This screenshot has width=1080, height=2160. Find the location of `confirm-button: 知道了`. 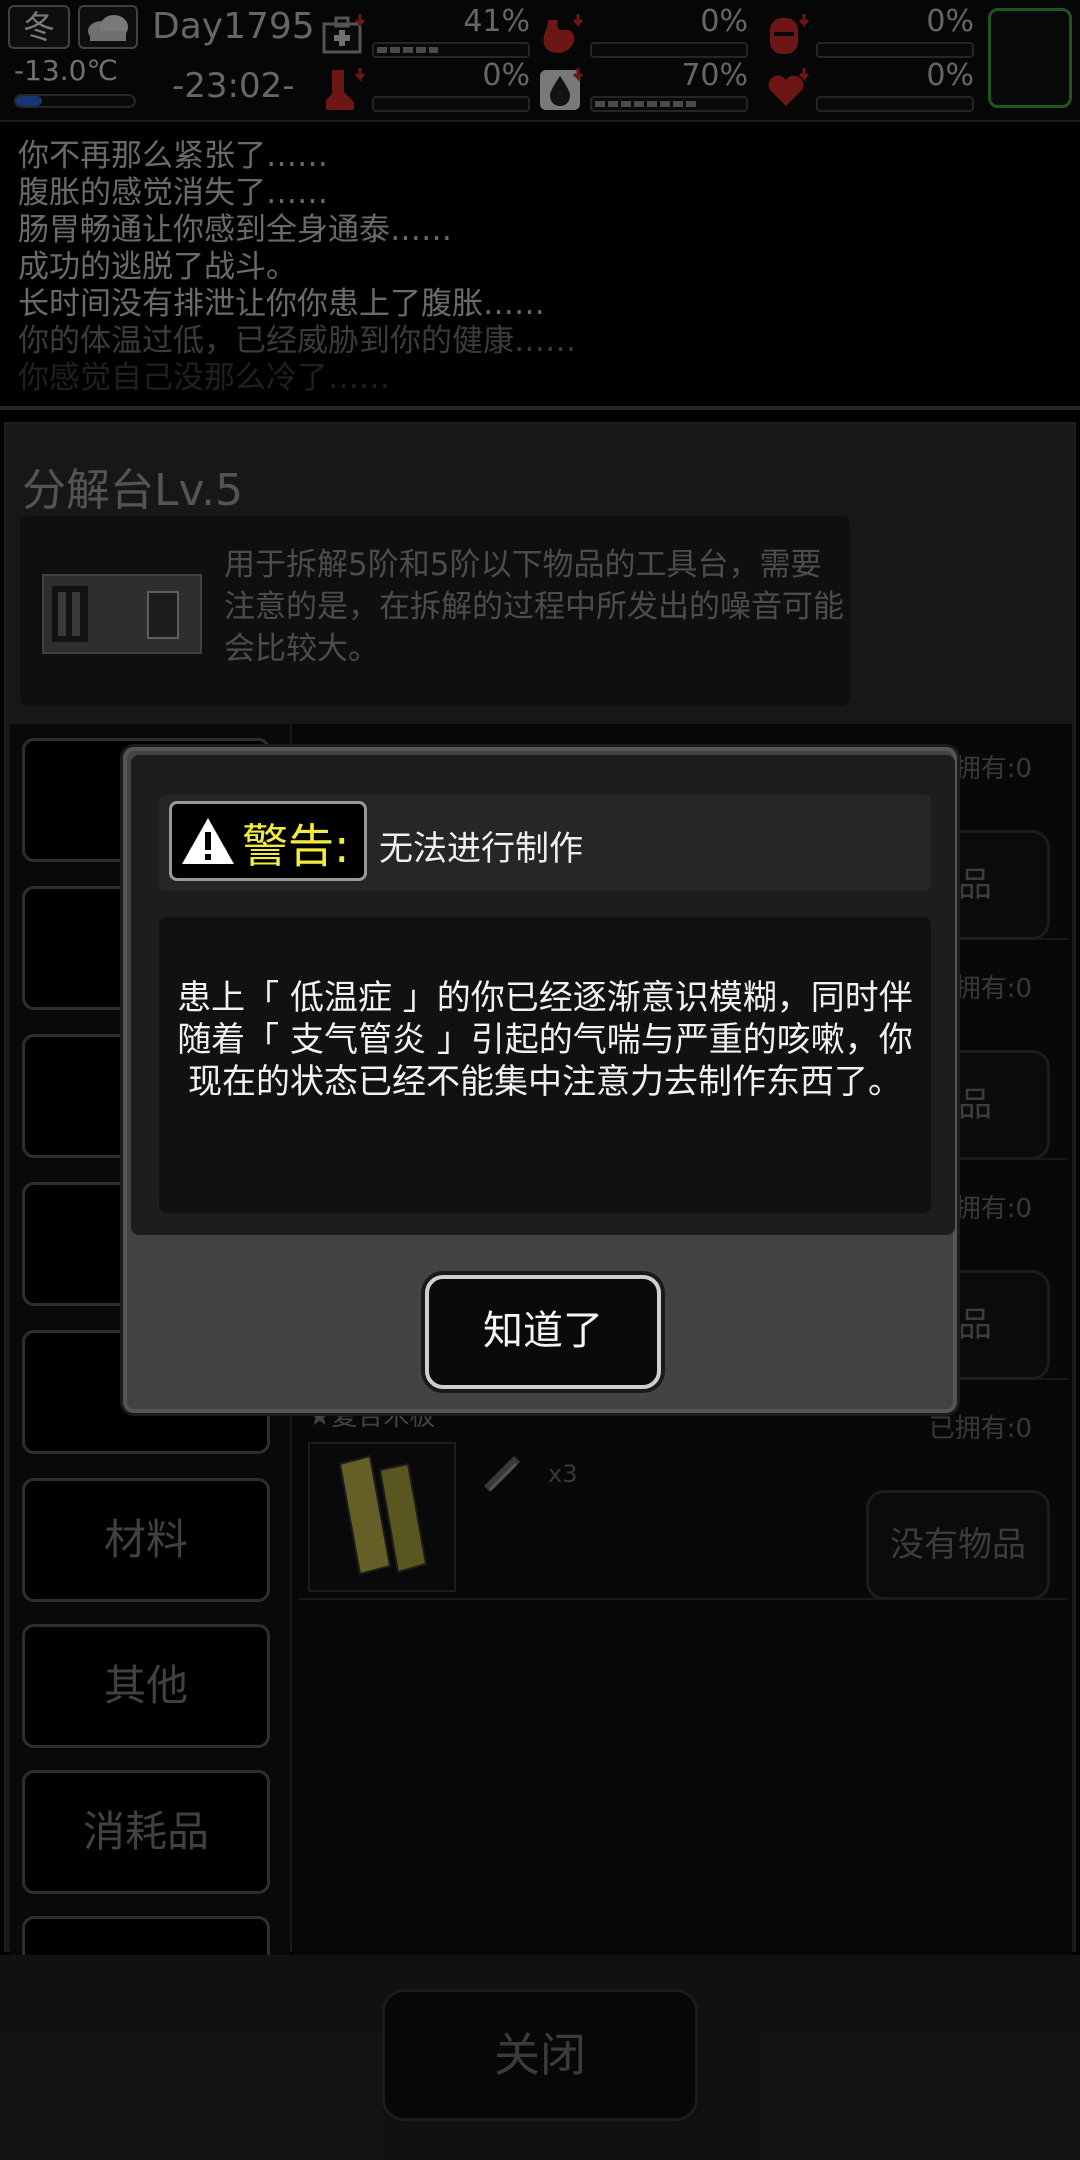

confirm-button: 知道了 is located at coordinates (543, 1332).